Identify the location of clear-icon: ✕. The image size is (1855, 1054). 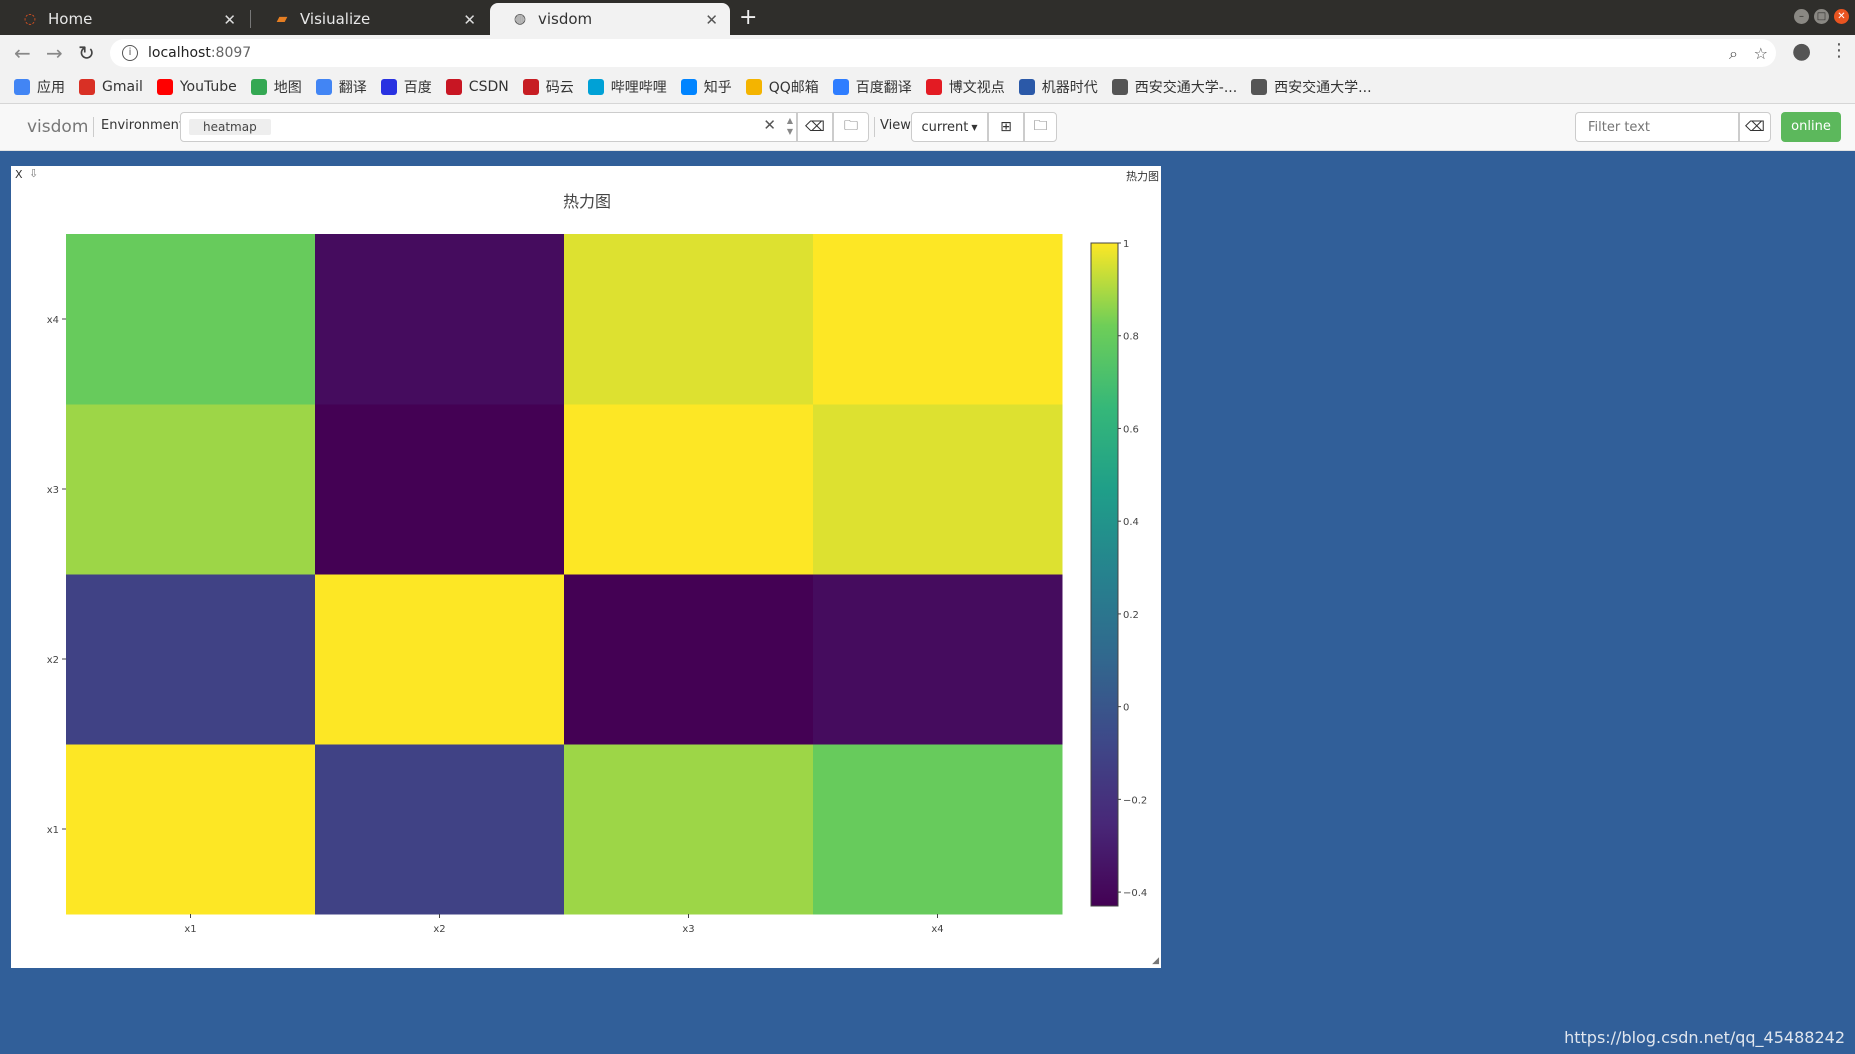
(769, 125).